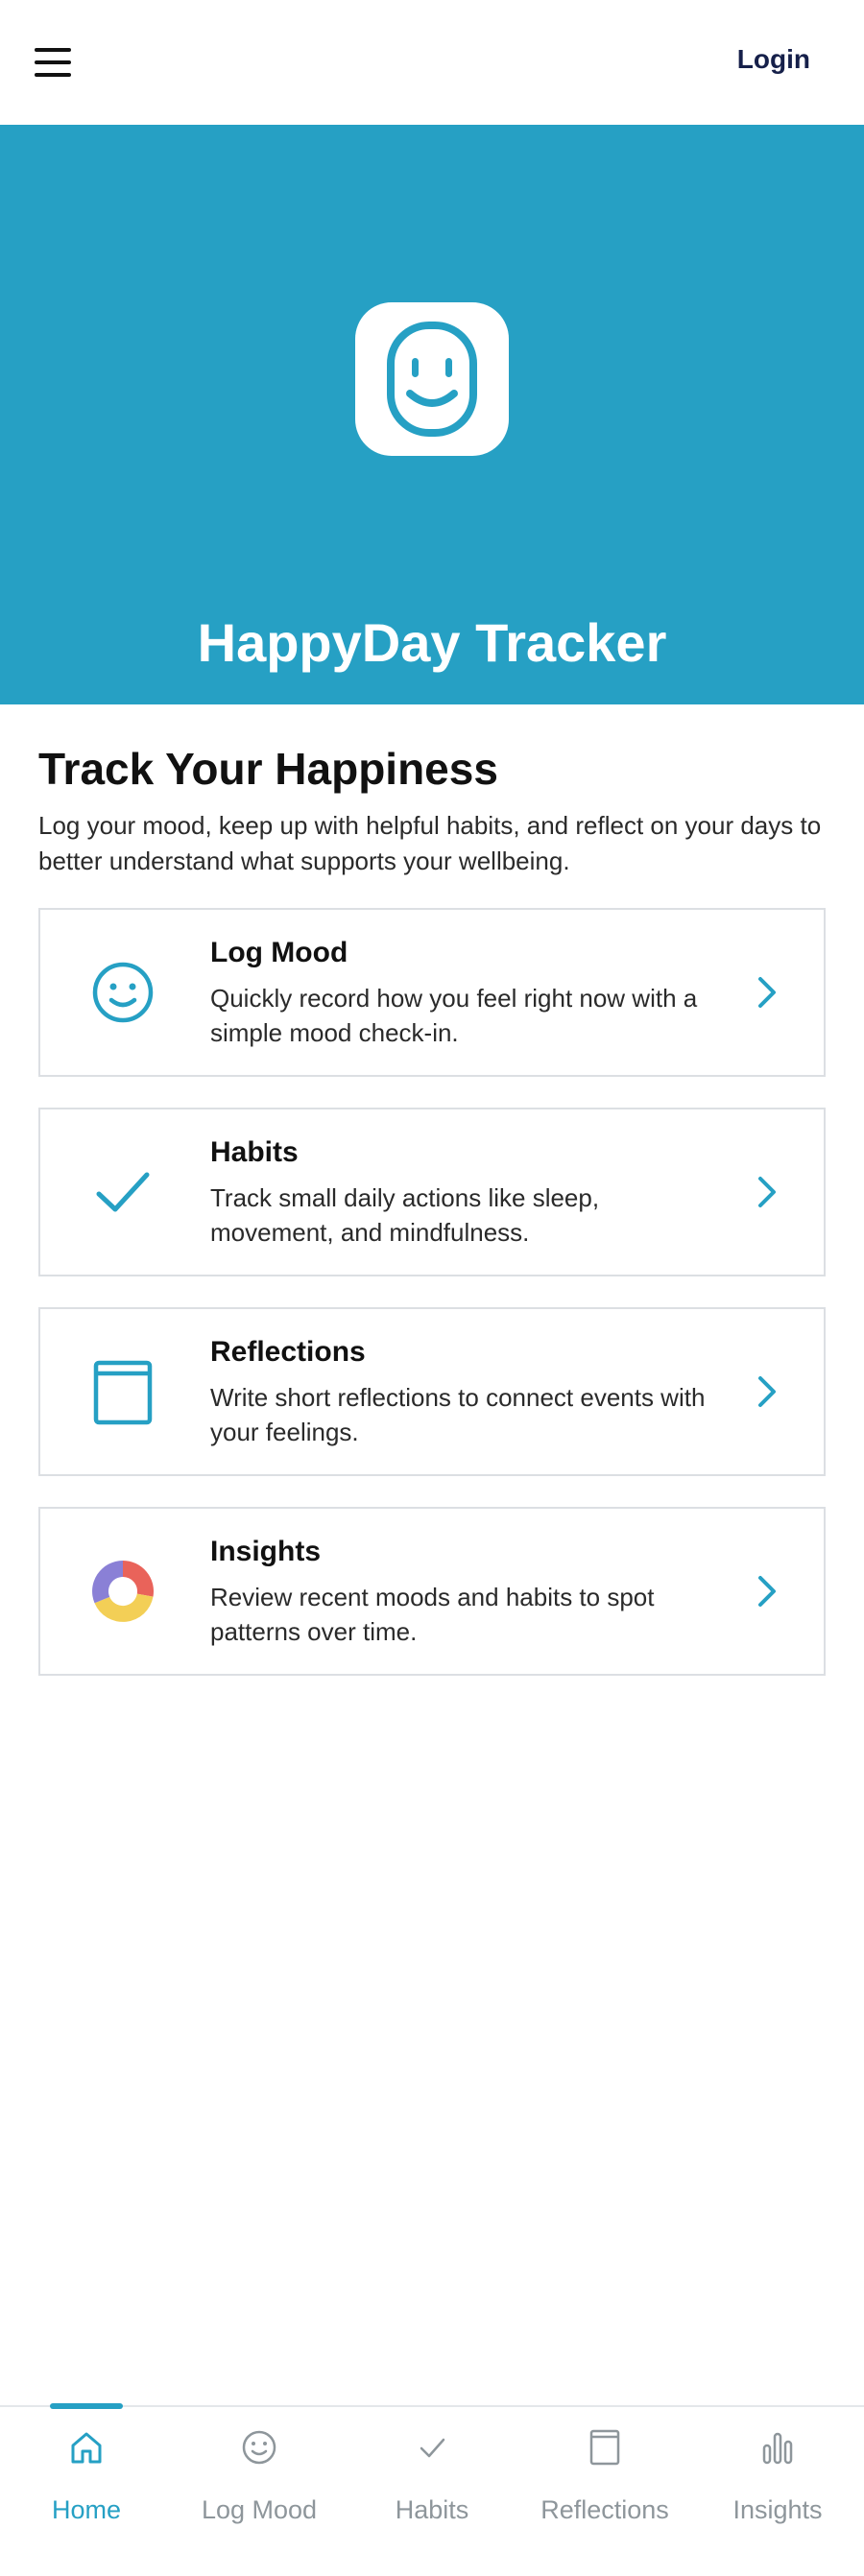  Describe the element at coordinates (86, 2509) in the screenshot. I see `nav-label: Home` at that location.